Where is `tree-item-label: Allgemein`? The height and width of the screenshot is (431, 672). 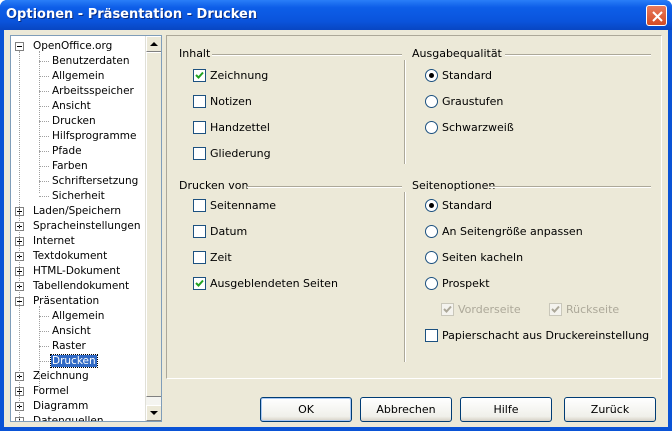 tree-item-label: Allgemein is located at coordinates (78, 316).